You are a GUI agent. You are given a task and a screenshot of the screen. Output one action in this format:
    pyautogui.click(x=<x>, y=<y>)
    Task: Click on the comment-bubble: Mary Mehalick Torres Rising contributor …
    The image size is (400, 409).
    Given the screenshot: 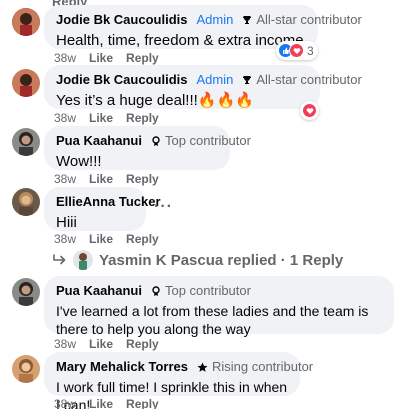 What is the action you would take?
    pyautogui.click(x=178, y=380)
    